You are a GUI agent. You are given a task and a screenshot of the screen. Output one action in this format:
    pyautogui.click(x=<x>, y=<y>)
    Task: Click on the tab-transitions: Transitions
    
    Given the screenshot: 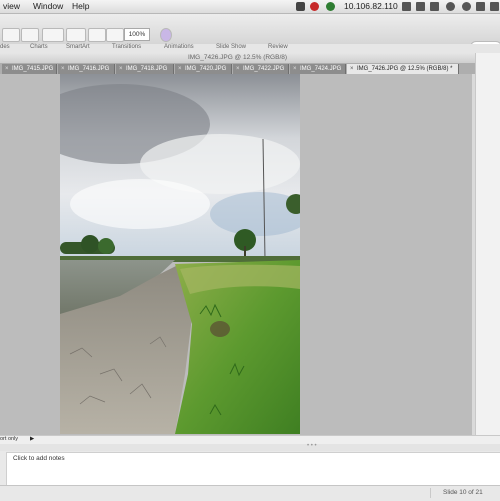 What is the action you would take?
    pyautogui.click(x=126, y=47)
    